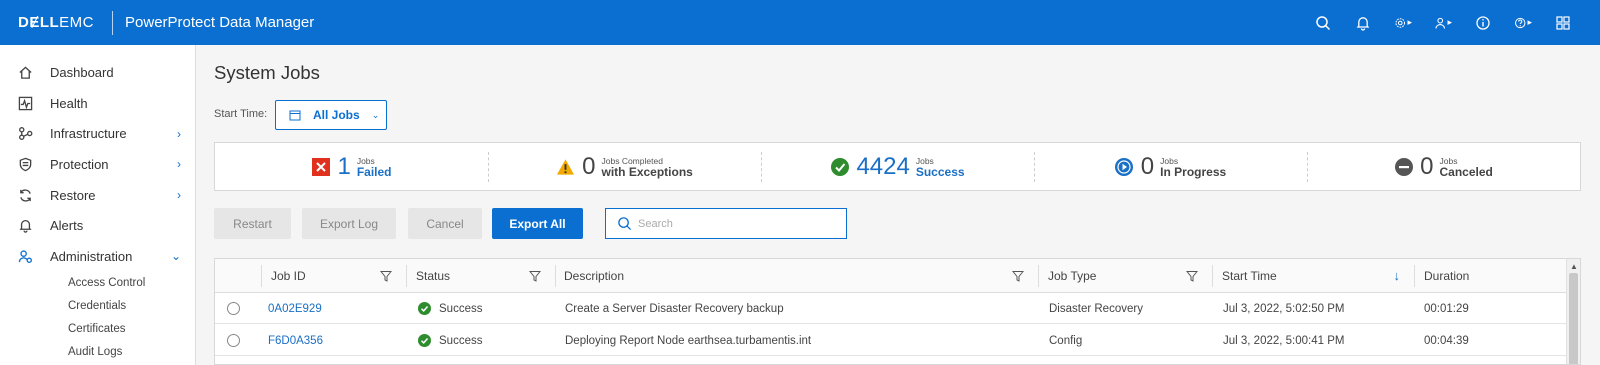  Describe the element at coordinates (800, 22) in the screenshot. I see `top-bar: DɆLLEMC PowerProtect Data Manager` at that location.